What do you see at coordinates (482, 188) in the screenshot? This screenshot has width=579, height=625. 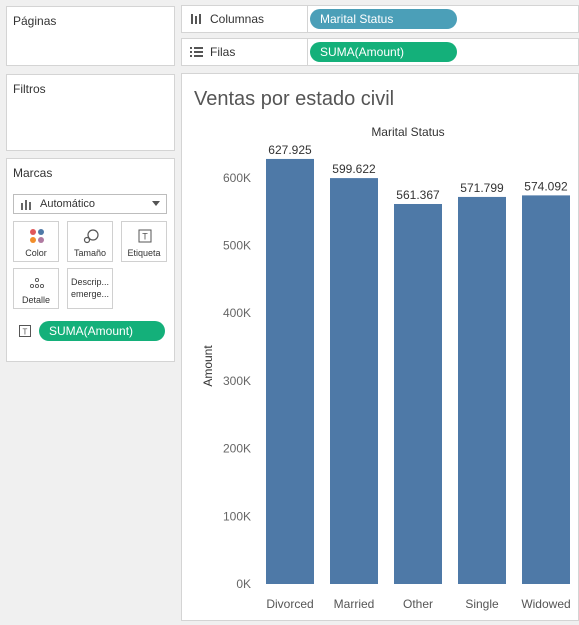 I see `bar-value-label: 571.799` at bounding box center [482, 188].